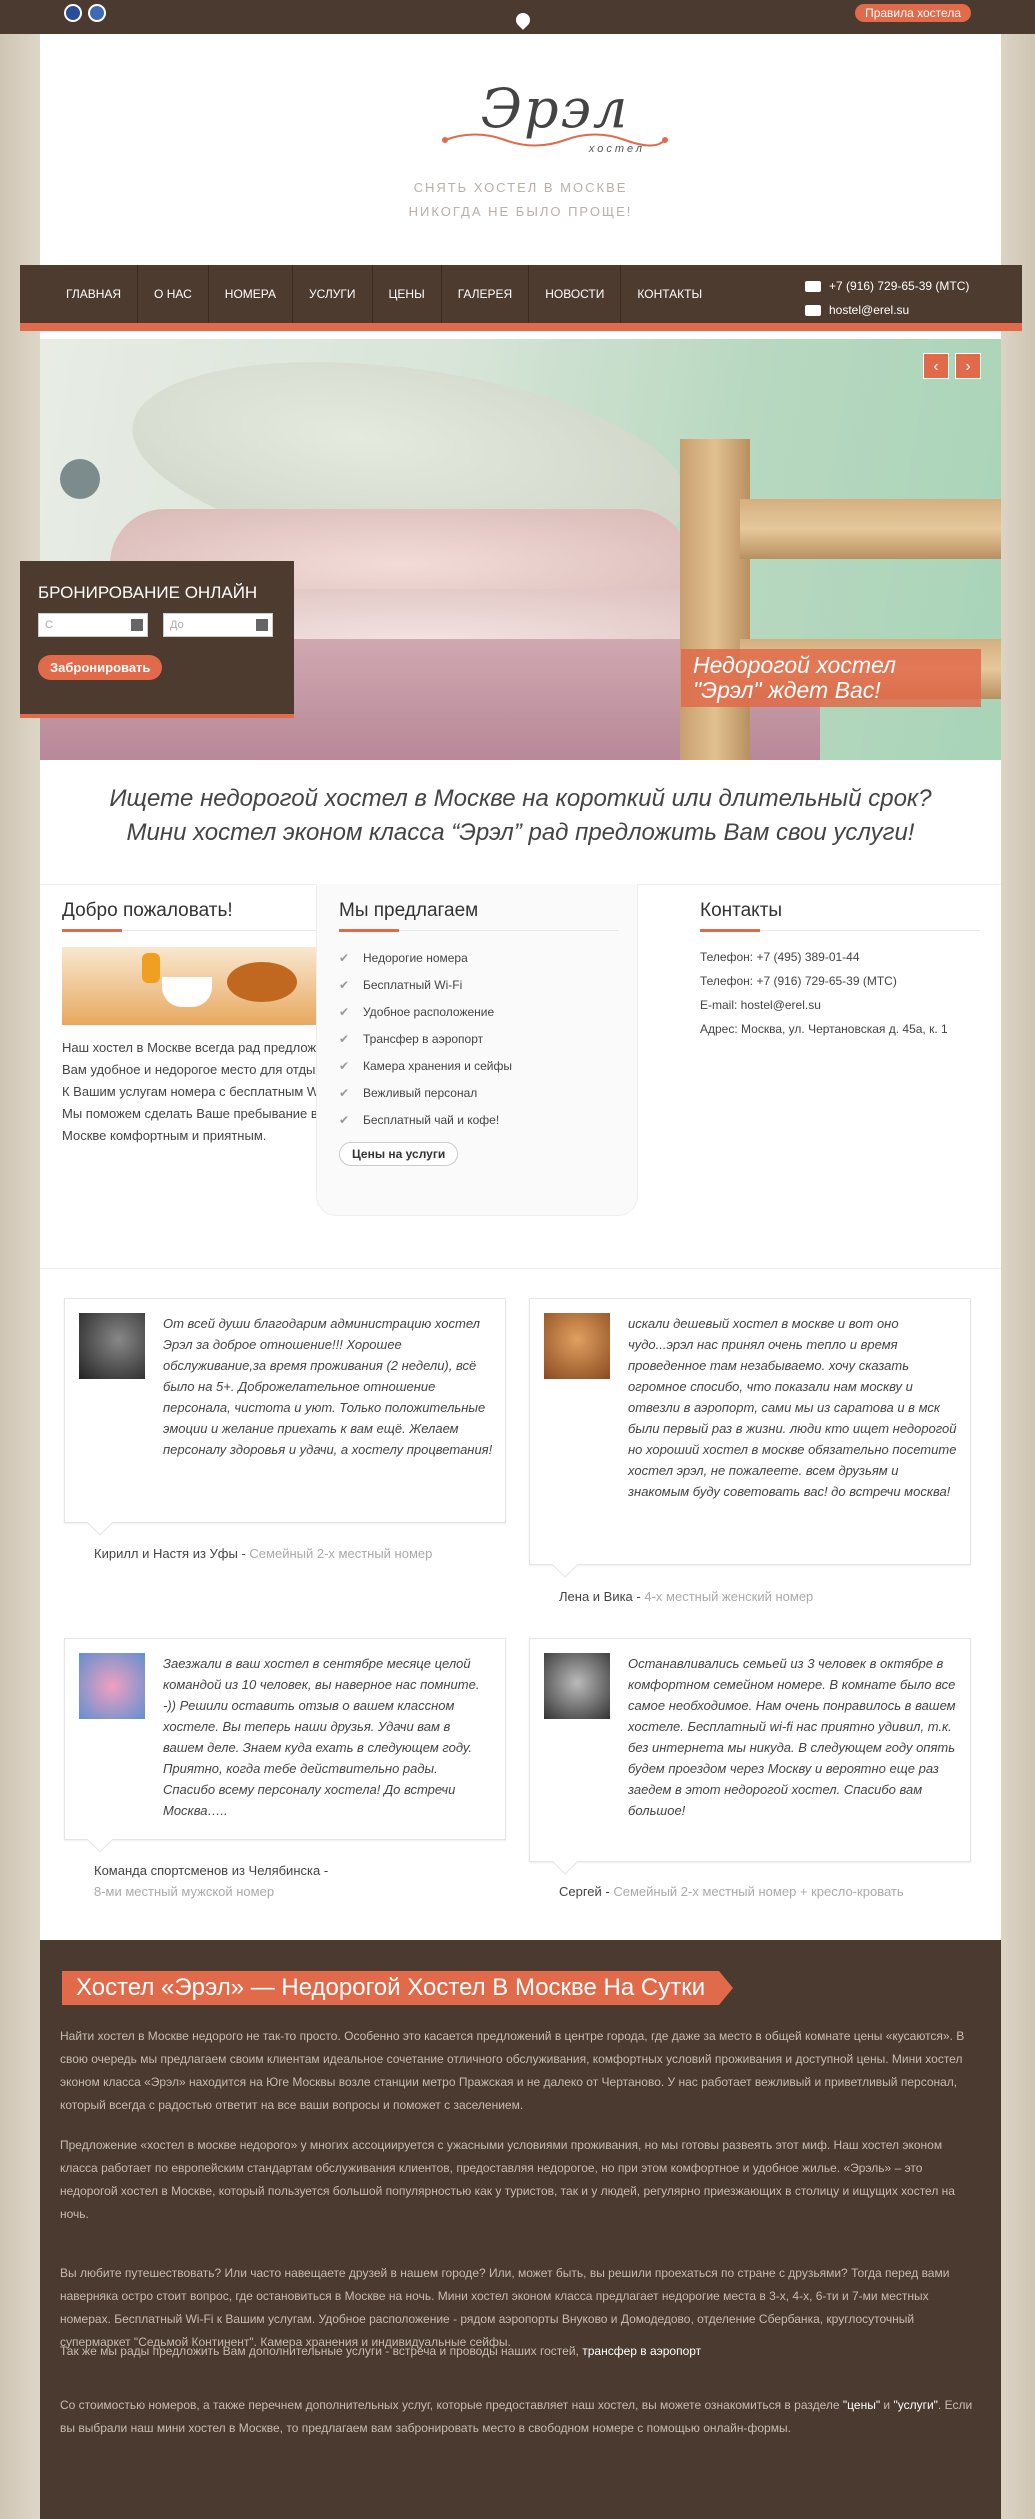 The width and height of the screenshot is (1035, 2519). I want to click on booking-title: БРОНИРОВАНИЕ ОНЛАЙН, so click(148, 592).